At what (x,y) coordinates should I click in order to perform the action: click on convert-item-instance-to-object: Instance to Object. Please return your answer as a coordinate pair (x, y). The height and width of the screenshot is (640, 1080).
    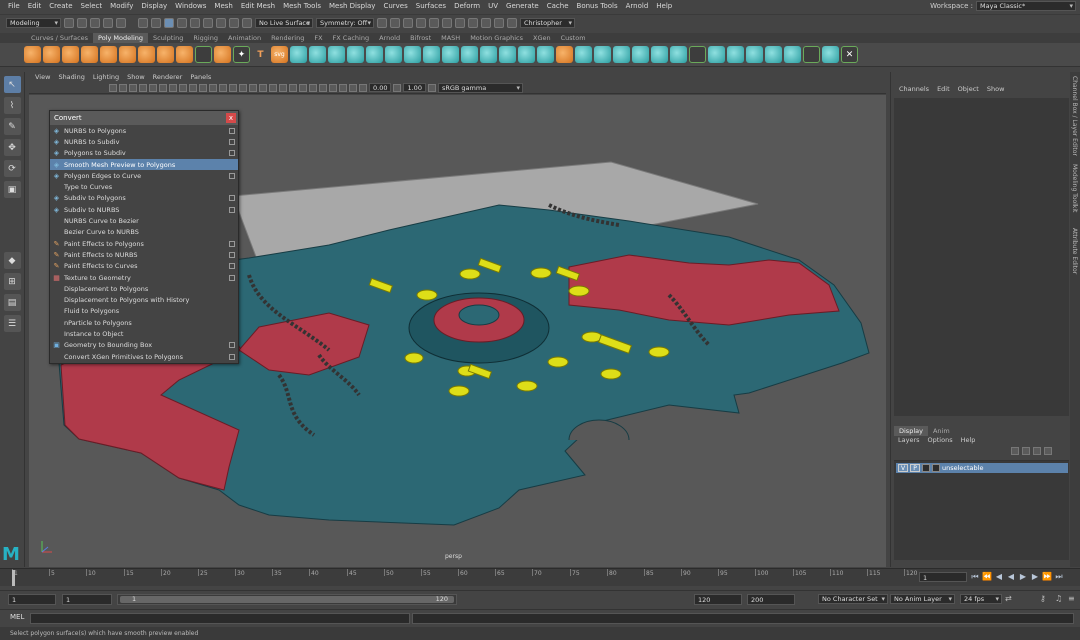
    Looking at the image, I should click on (144, 333).